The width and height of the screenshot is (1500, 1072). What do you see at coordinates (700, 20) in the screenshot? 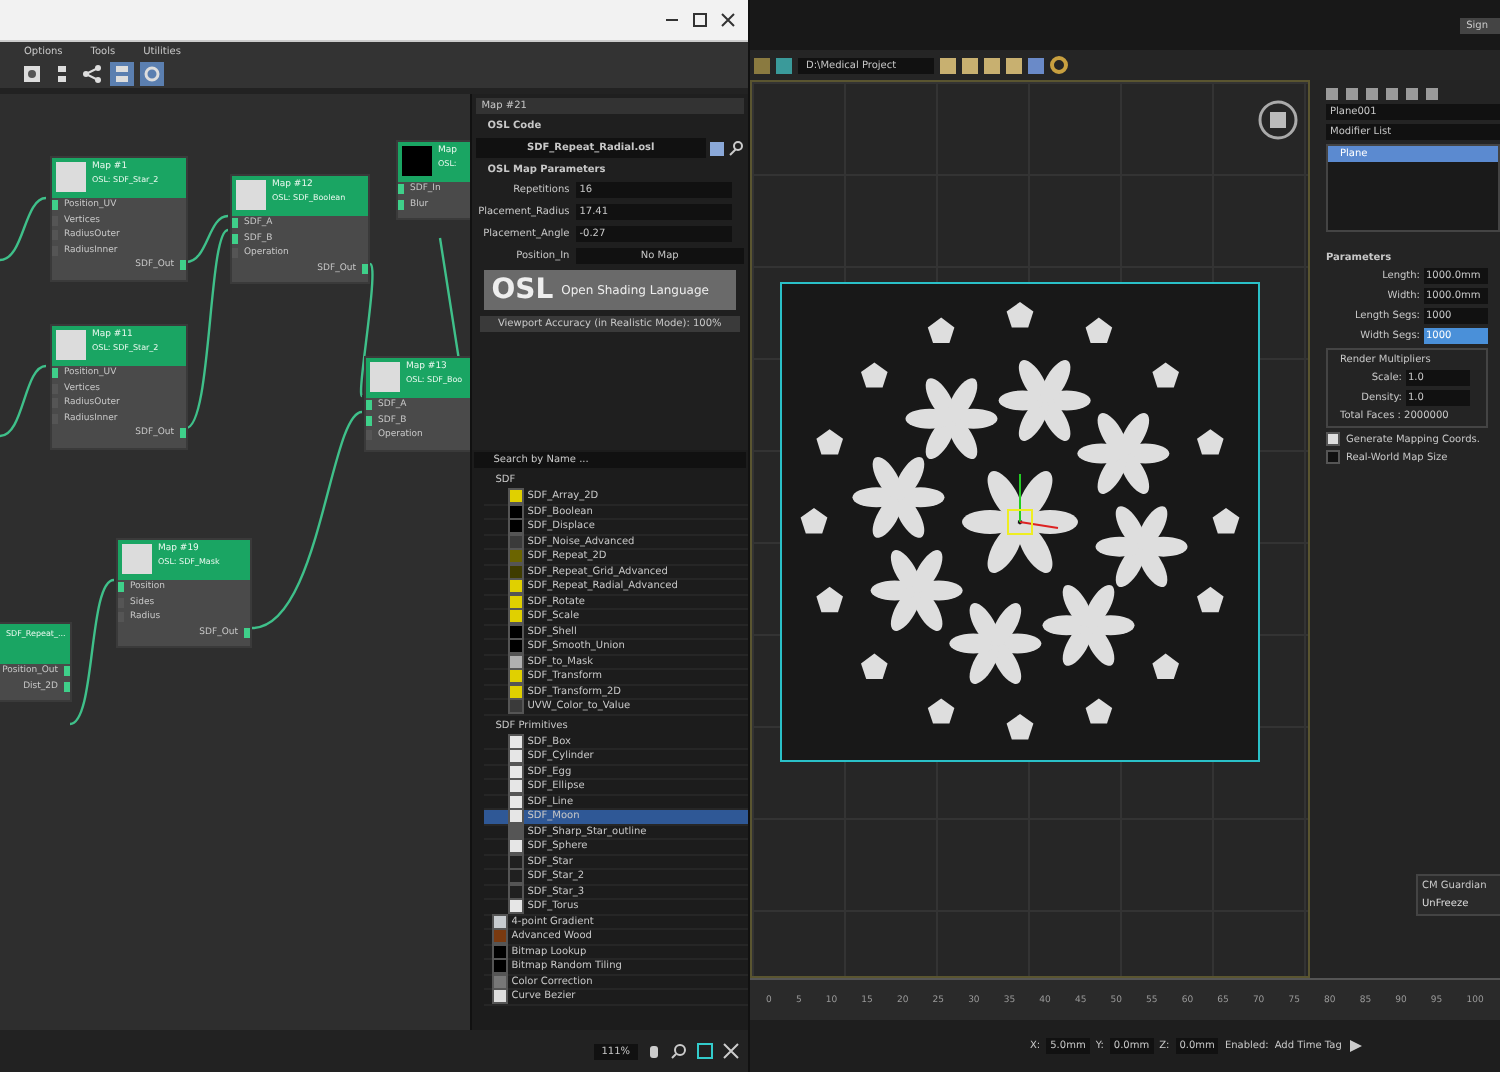
I see `maximize-icon` at bounding box center [700, 20].